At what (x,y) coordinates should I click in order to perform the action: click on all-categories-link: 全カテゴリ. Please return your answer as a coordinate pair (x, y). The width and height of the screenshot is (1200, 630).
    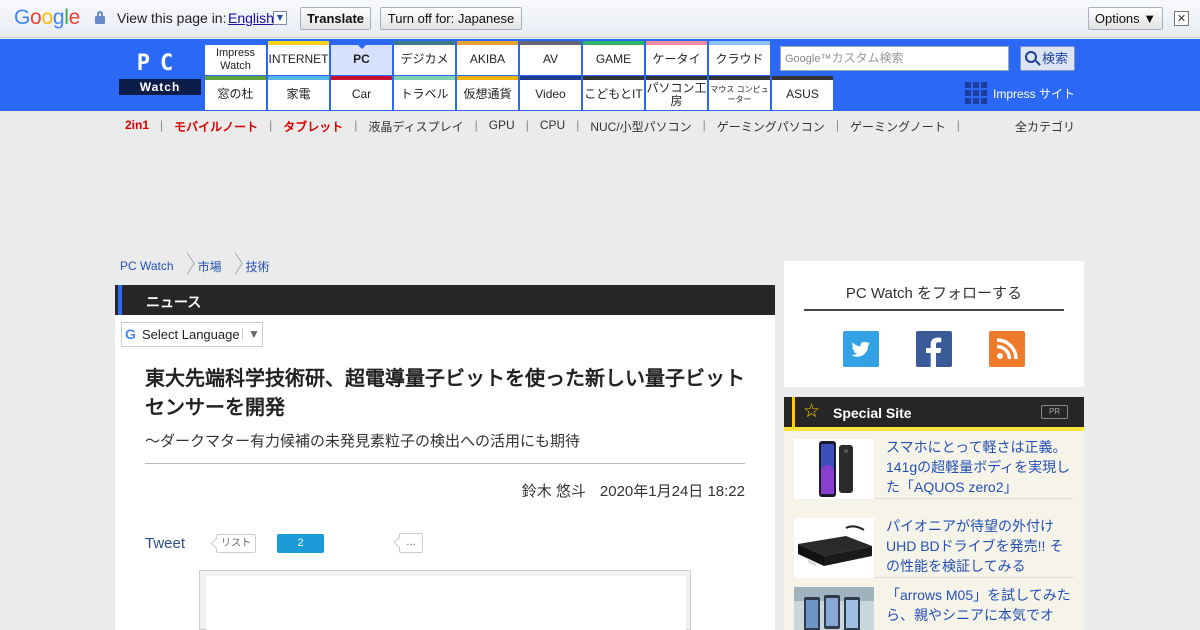
    Looking at the image, I should click on (1045, 126).